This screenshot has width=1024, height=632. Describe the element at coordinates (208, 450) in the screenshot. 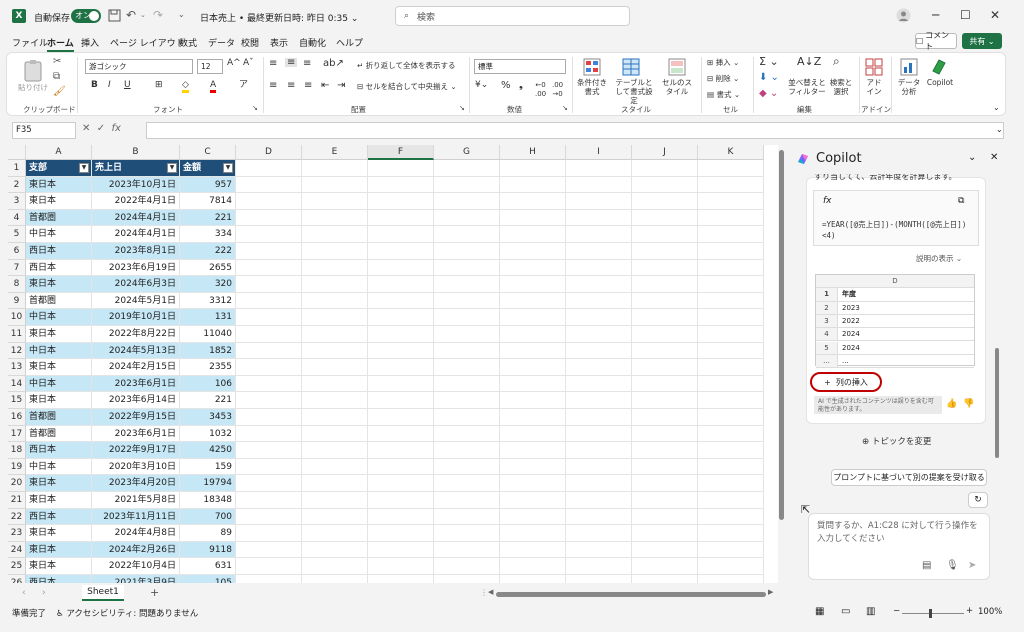

I see `table-cell: 4250` at that location.